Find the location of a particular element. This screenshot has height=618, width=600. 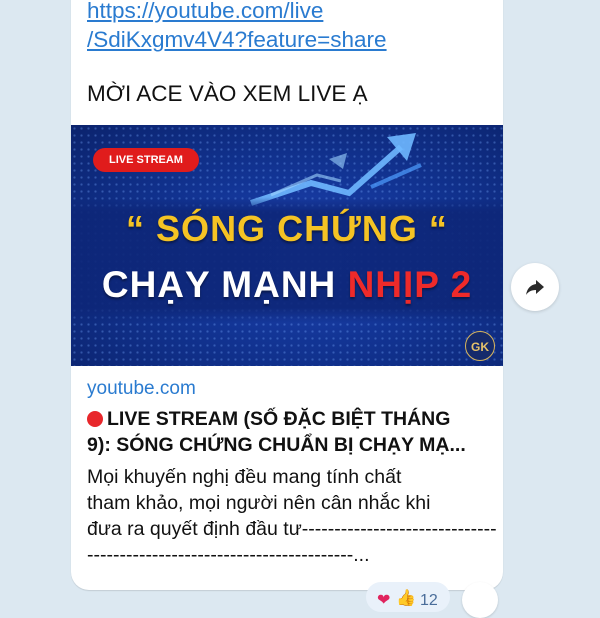

message-text: MỜI ACE VÀO XEM LIVE Ạ is located at coordinates (227, 93).